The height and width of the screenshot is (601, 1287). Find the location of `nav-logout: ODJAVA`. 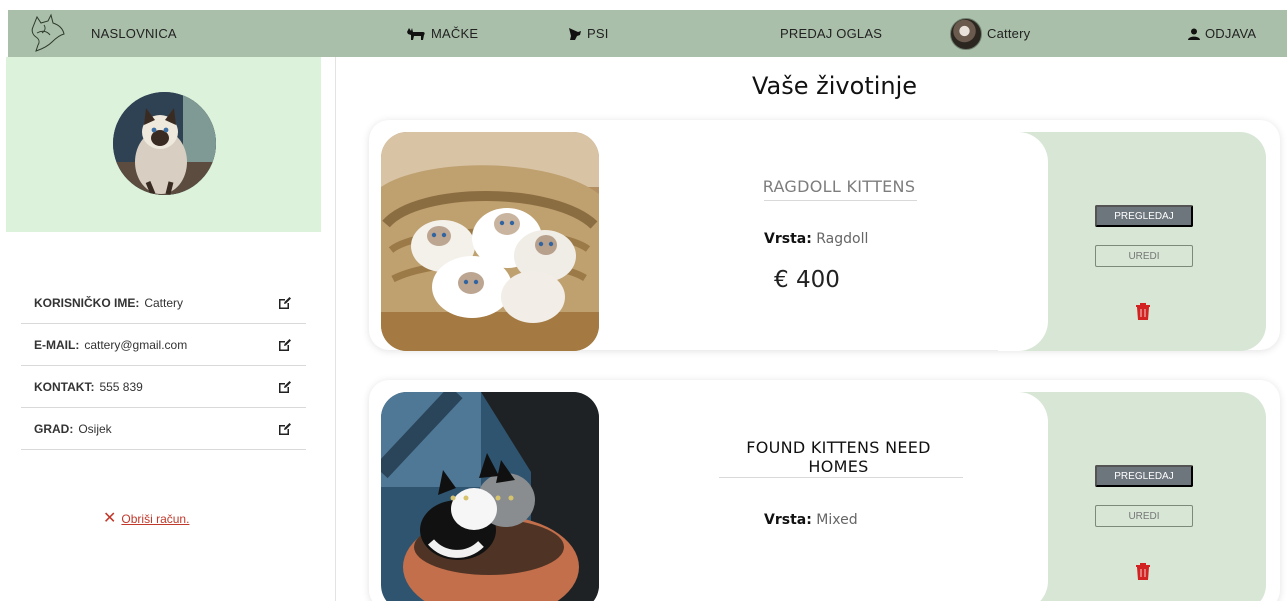

nav-logout: ODJAVA is located at coordinates (1222, 33).